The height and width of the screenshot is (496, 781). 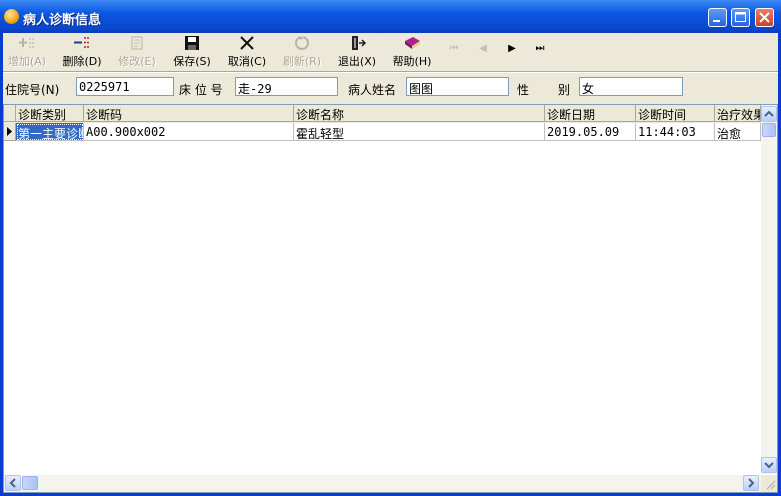 I want to click on add-icon, so click(x=27, y=43).